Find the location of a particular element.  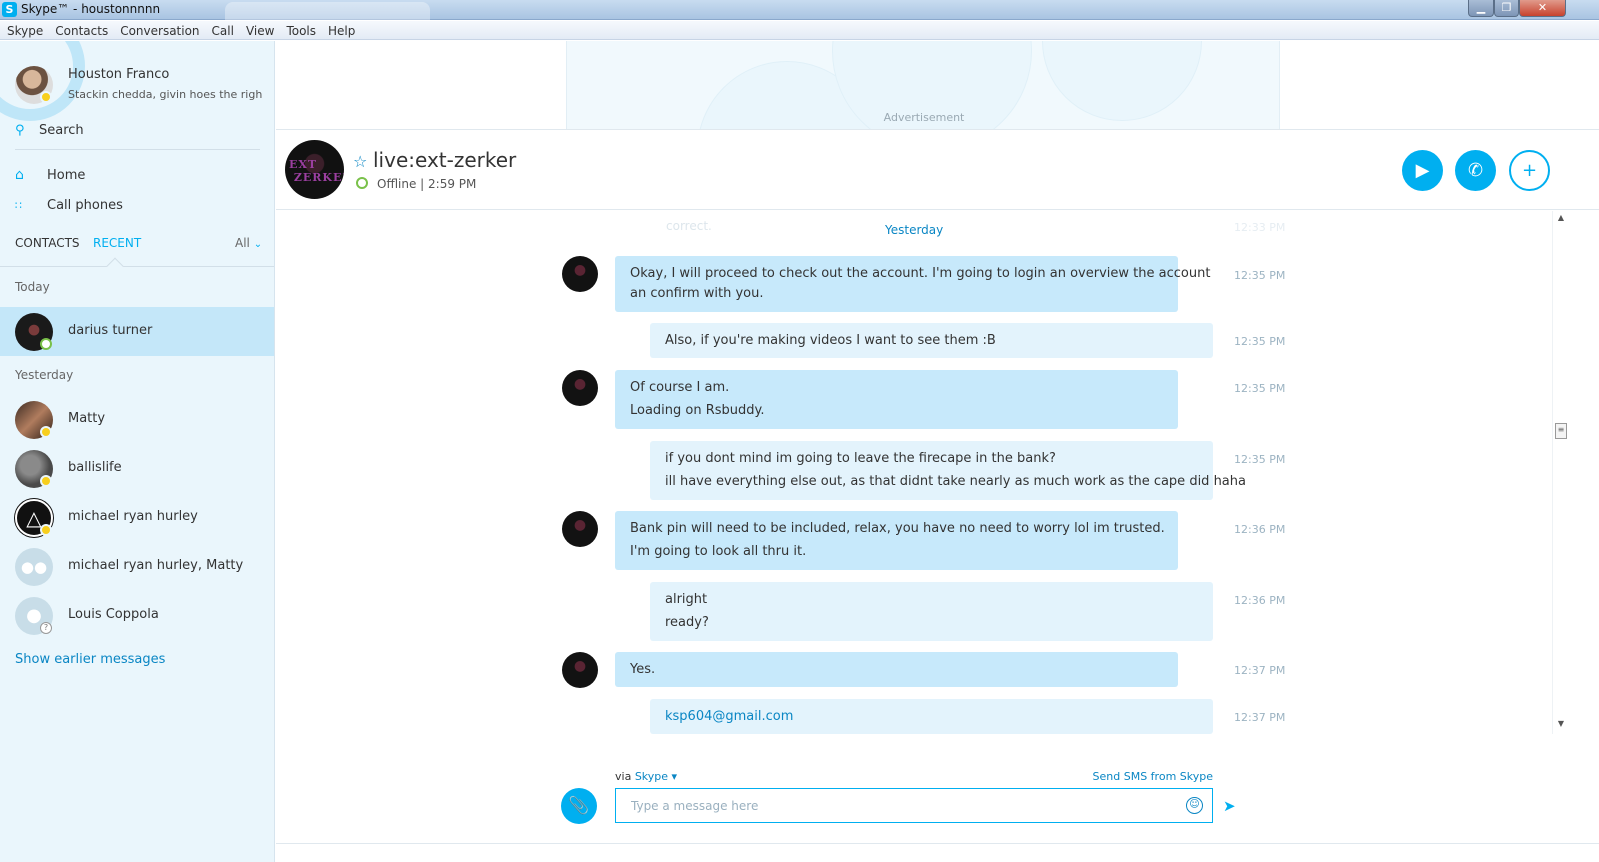

tab-recent: RECENT is located at coordinates (117, 243).